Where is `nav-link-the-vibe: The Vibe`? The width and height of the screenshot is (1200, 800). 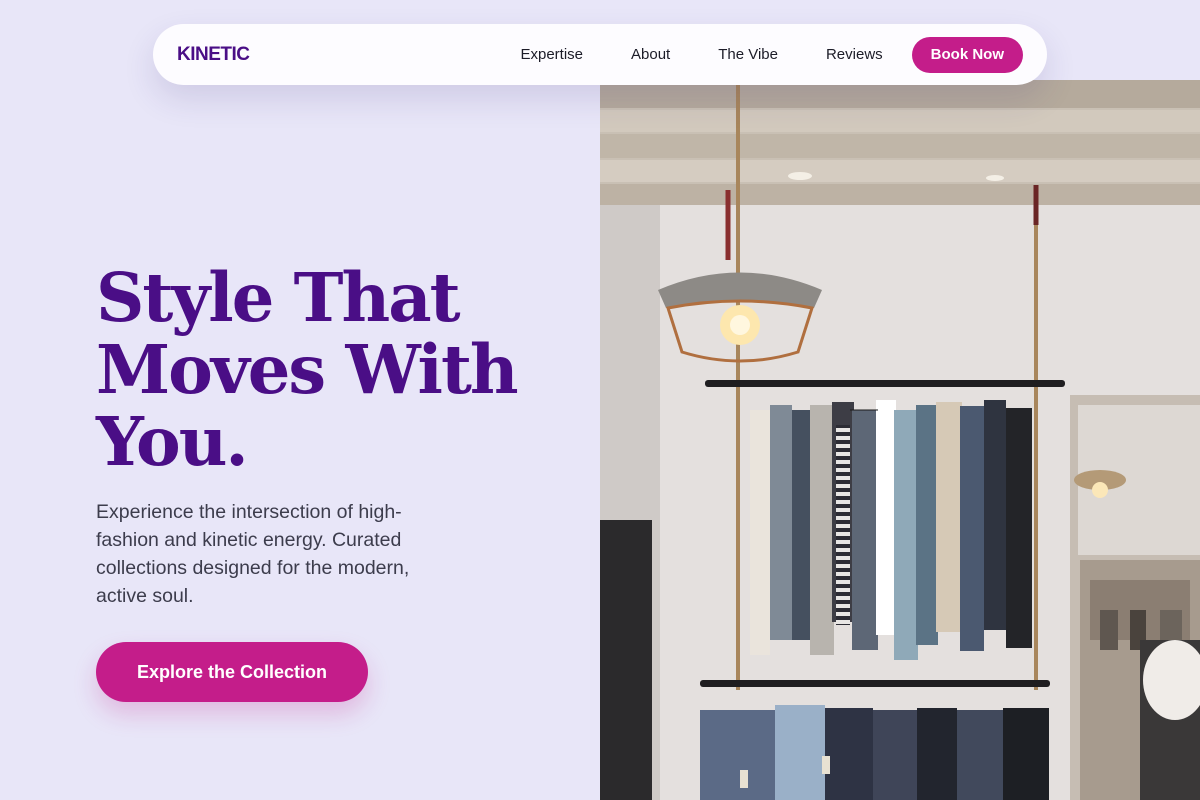 nav-link-the-vibe: The Vibe is located at coordinates (748, 54).